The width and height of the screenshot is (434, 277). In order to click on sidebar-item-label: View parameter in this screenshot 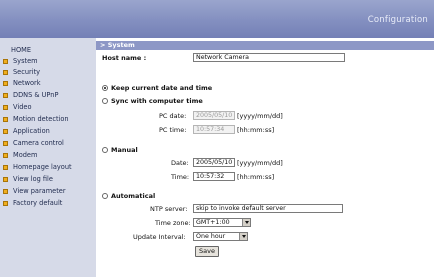, I will do `click(39, 191)`.